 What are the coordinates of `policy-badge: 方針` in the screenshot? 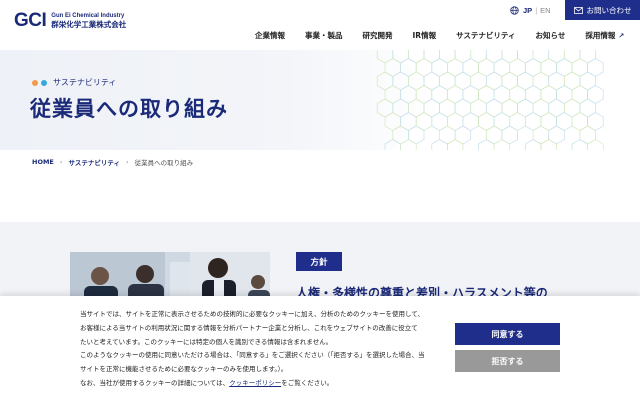 It's located at (319, 261).